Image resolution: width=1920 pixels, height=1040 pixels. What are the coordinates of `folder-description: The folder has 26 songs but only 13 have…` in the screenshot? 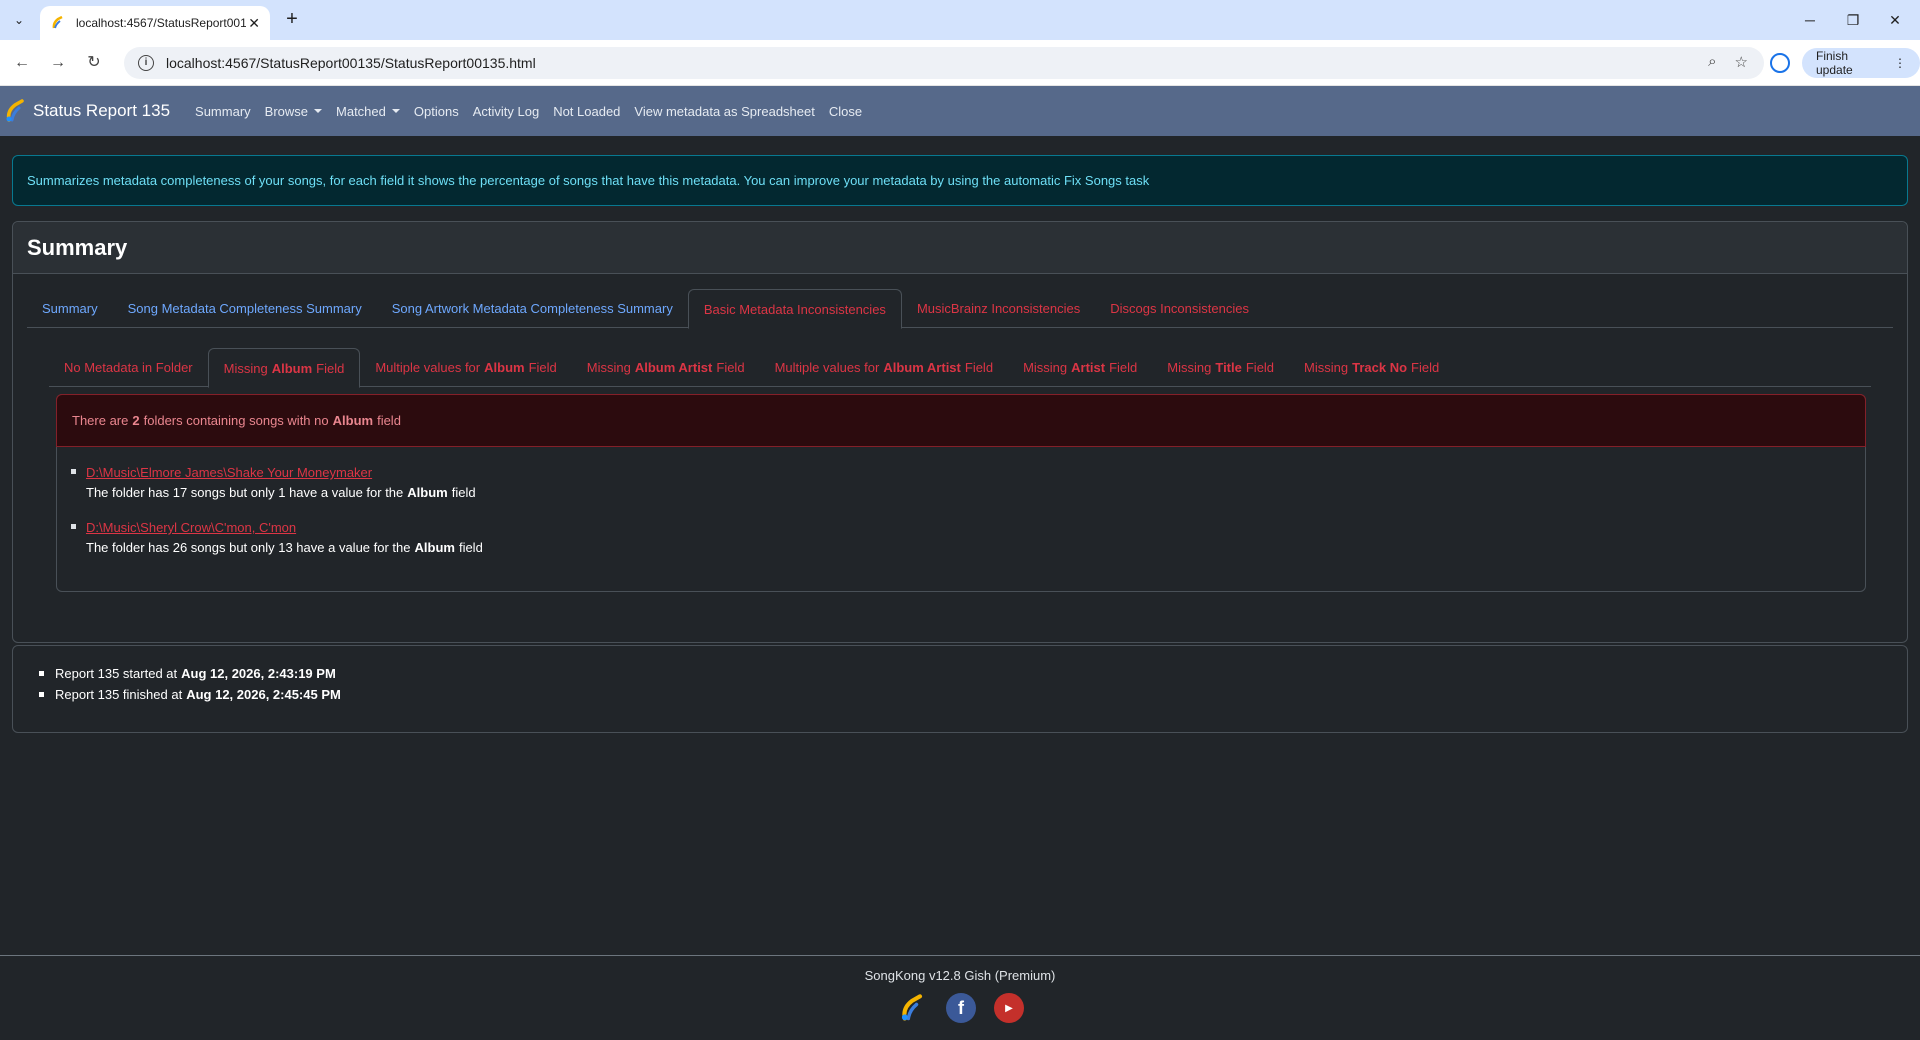 It's located at (284, 547).